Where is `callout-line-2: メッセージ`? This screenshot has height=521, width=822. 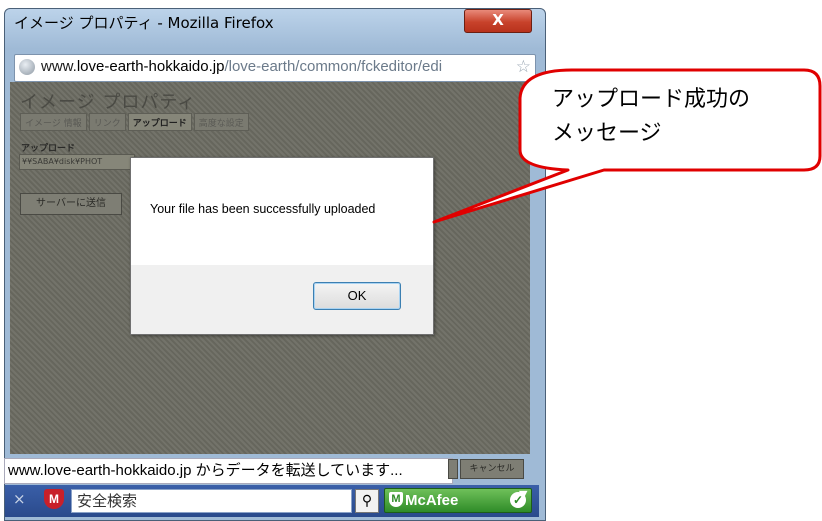
callout-line-2: メッセージ is located at coordinates (607, 133).